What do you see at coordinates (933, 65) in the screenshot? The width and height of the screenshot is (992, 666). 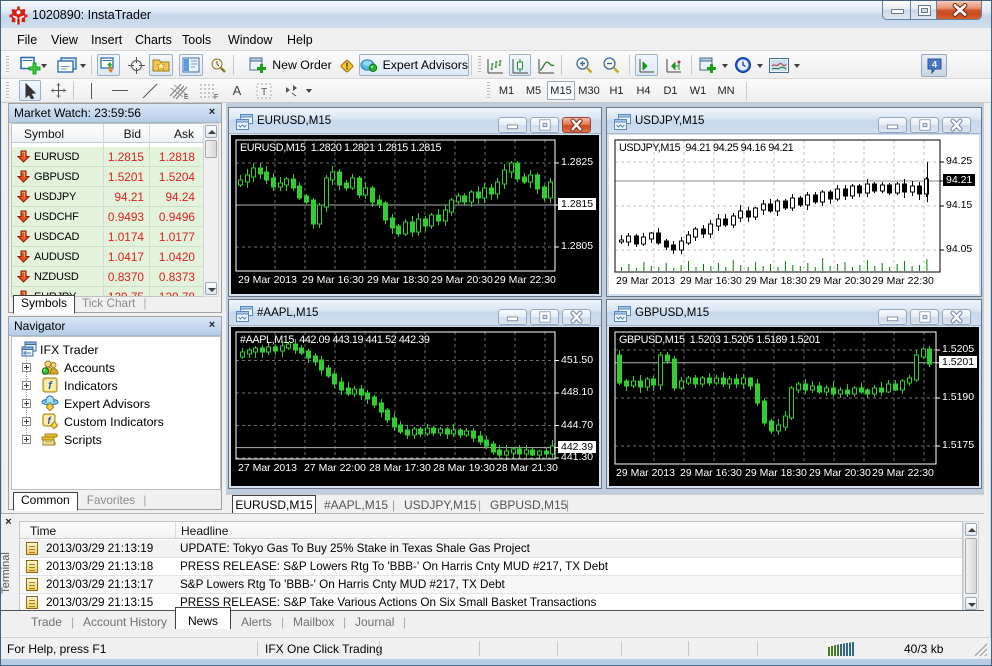 I see `svg-text: 4` at bounding box center [933, 65].